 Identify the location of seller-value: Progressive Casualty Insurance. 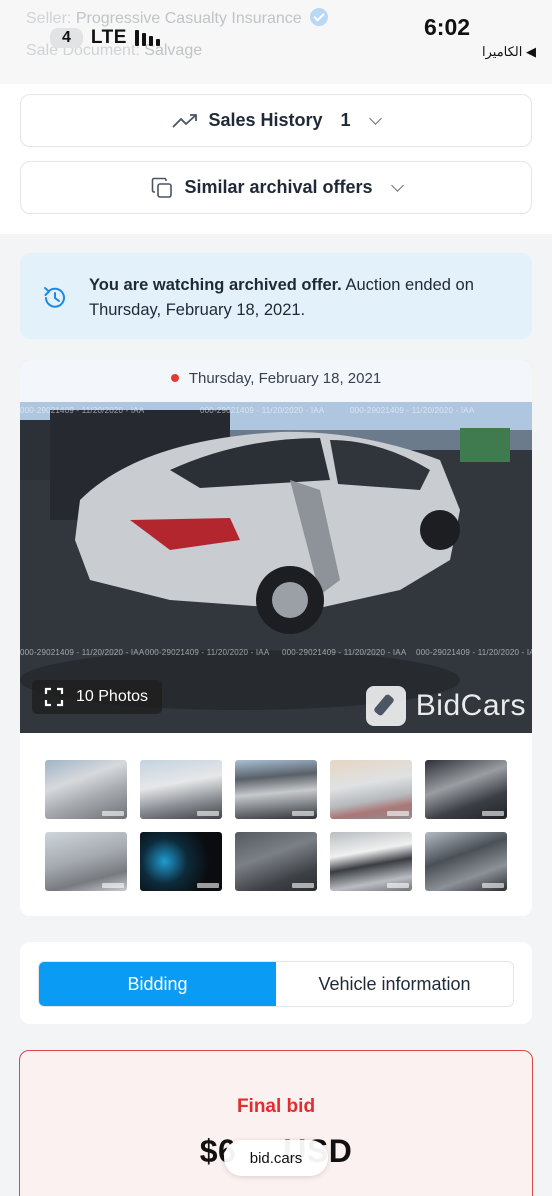
(188, 18).